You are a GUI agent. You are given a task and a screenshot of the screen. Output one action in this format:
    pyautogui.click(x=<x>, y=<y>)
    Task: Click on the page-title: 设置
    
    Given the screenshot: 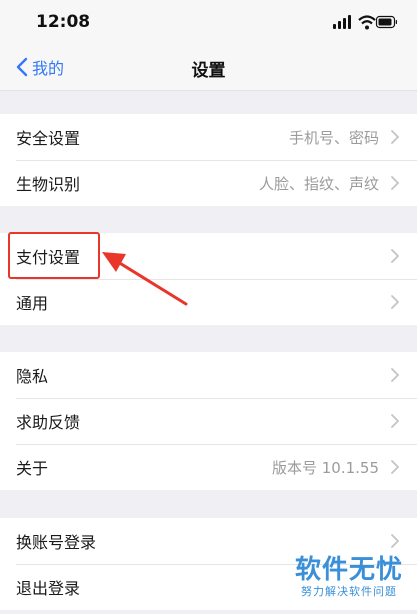 What is the action you would take?
    pyautogui.click(x=208, y=71)
    